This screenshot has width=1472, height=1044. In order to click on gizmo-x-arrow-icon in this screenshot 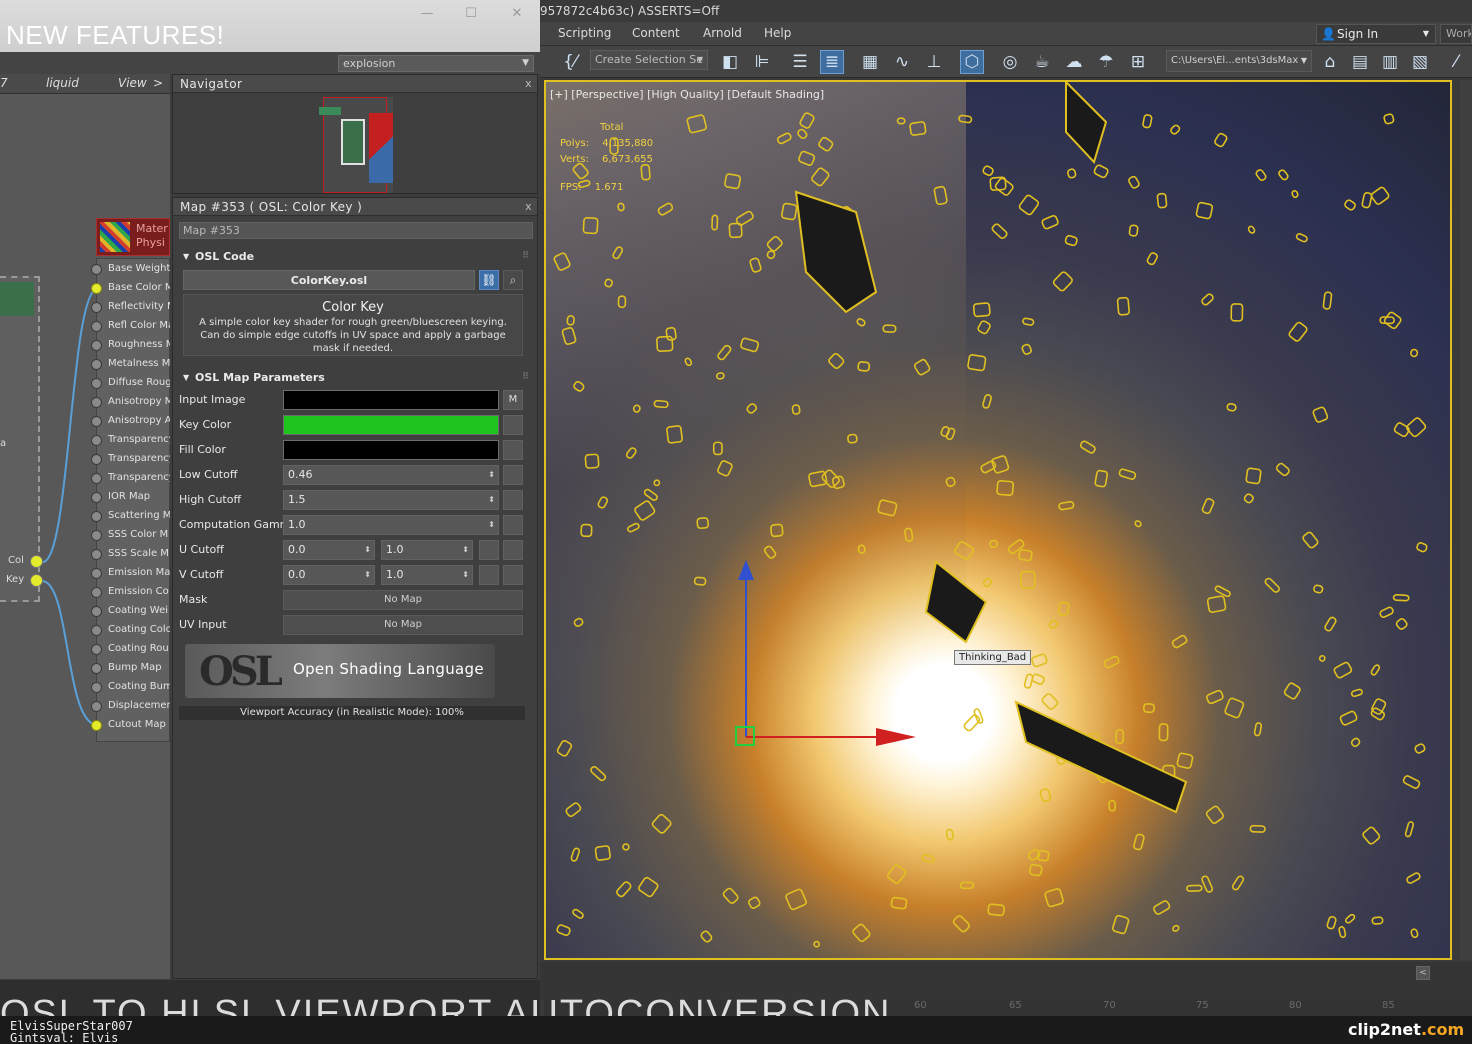, I will do `click(896, 737)`.